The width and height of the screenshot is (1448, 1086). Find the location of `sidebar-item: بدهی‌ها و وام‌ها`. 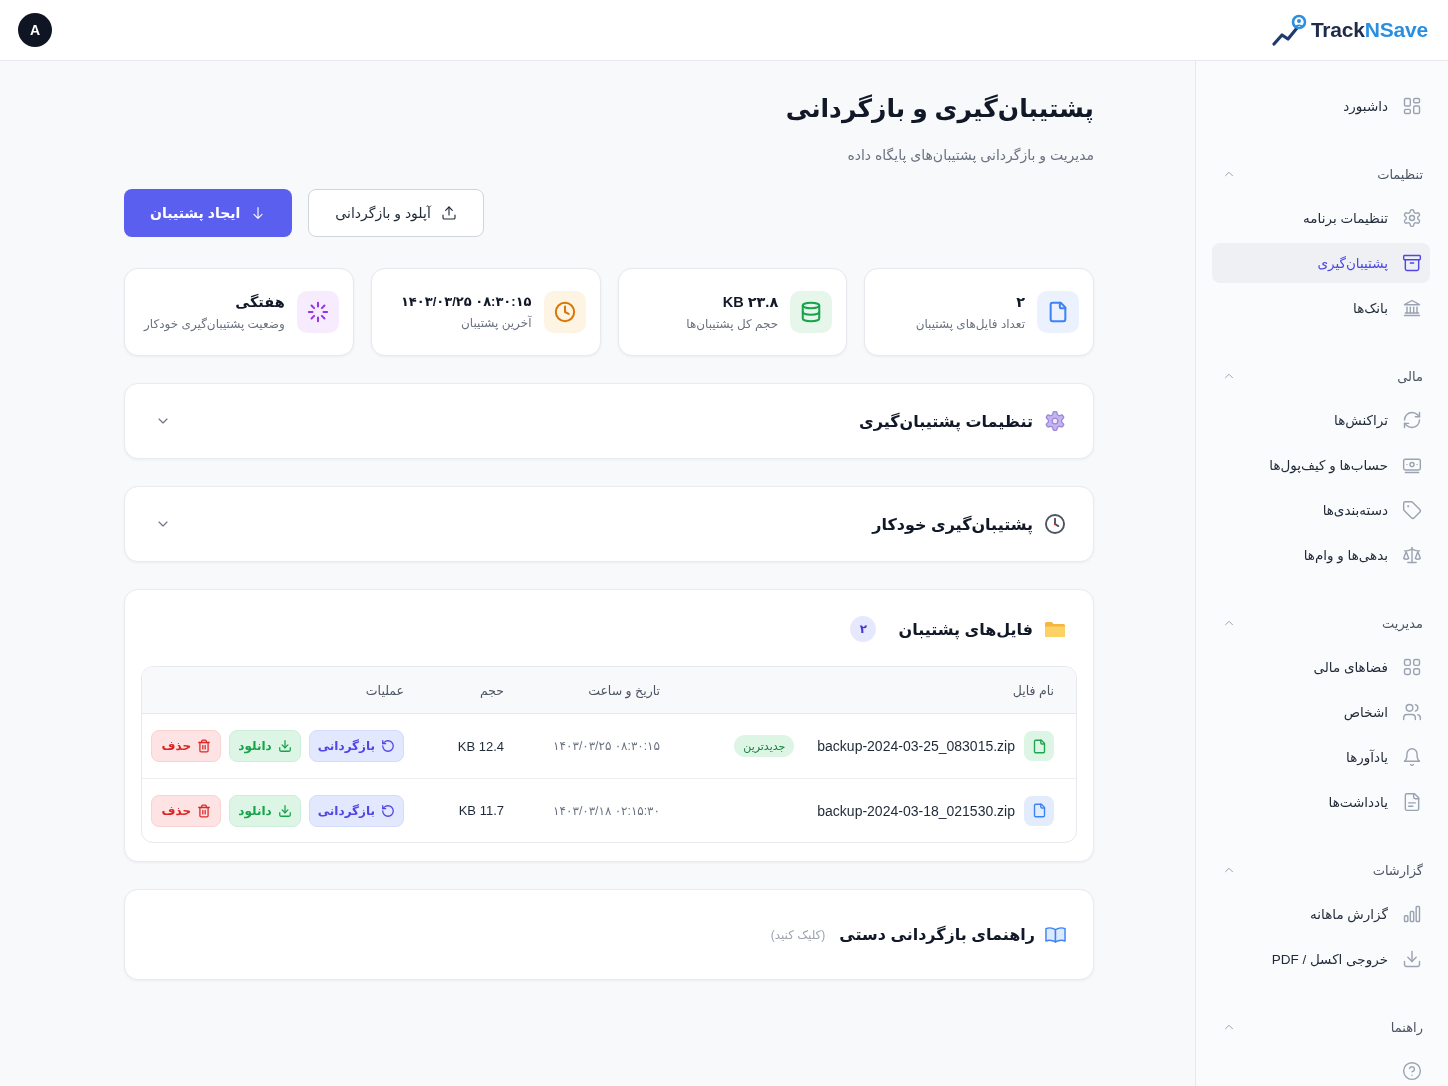

sidebar-item: بدهی‌ها و وام‌ها is located at coordinates (1321, 555).